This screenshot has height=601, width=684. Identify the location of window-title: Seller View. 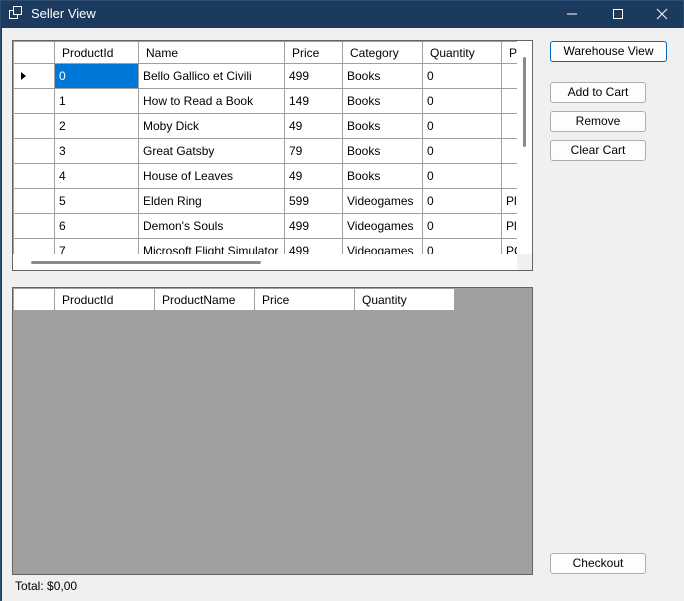
(63, 13).